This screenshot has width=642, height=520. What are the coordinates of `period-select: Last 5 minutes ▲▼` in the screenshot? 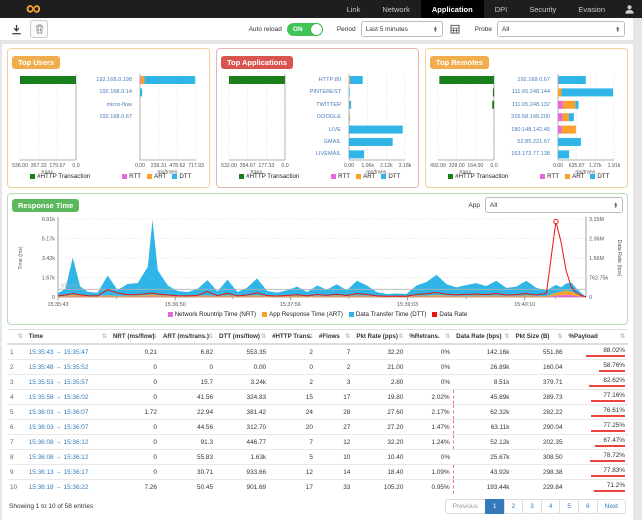 It's located at (402, 29).